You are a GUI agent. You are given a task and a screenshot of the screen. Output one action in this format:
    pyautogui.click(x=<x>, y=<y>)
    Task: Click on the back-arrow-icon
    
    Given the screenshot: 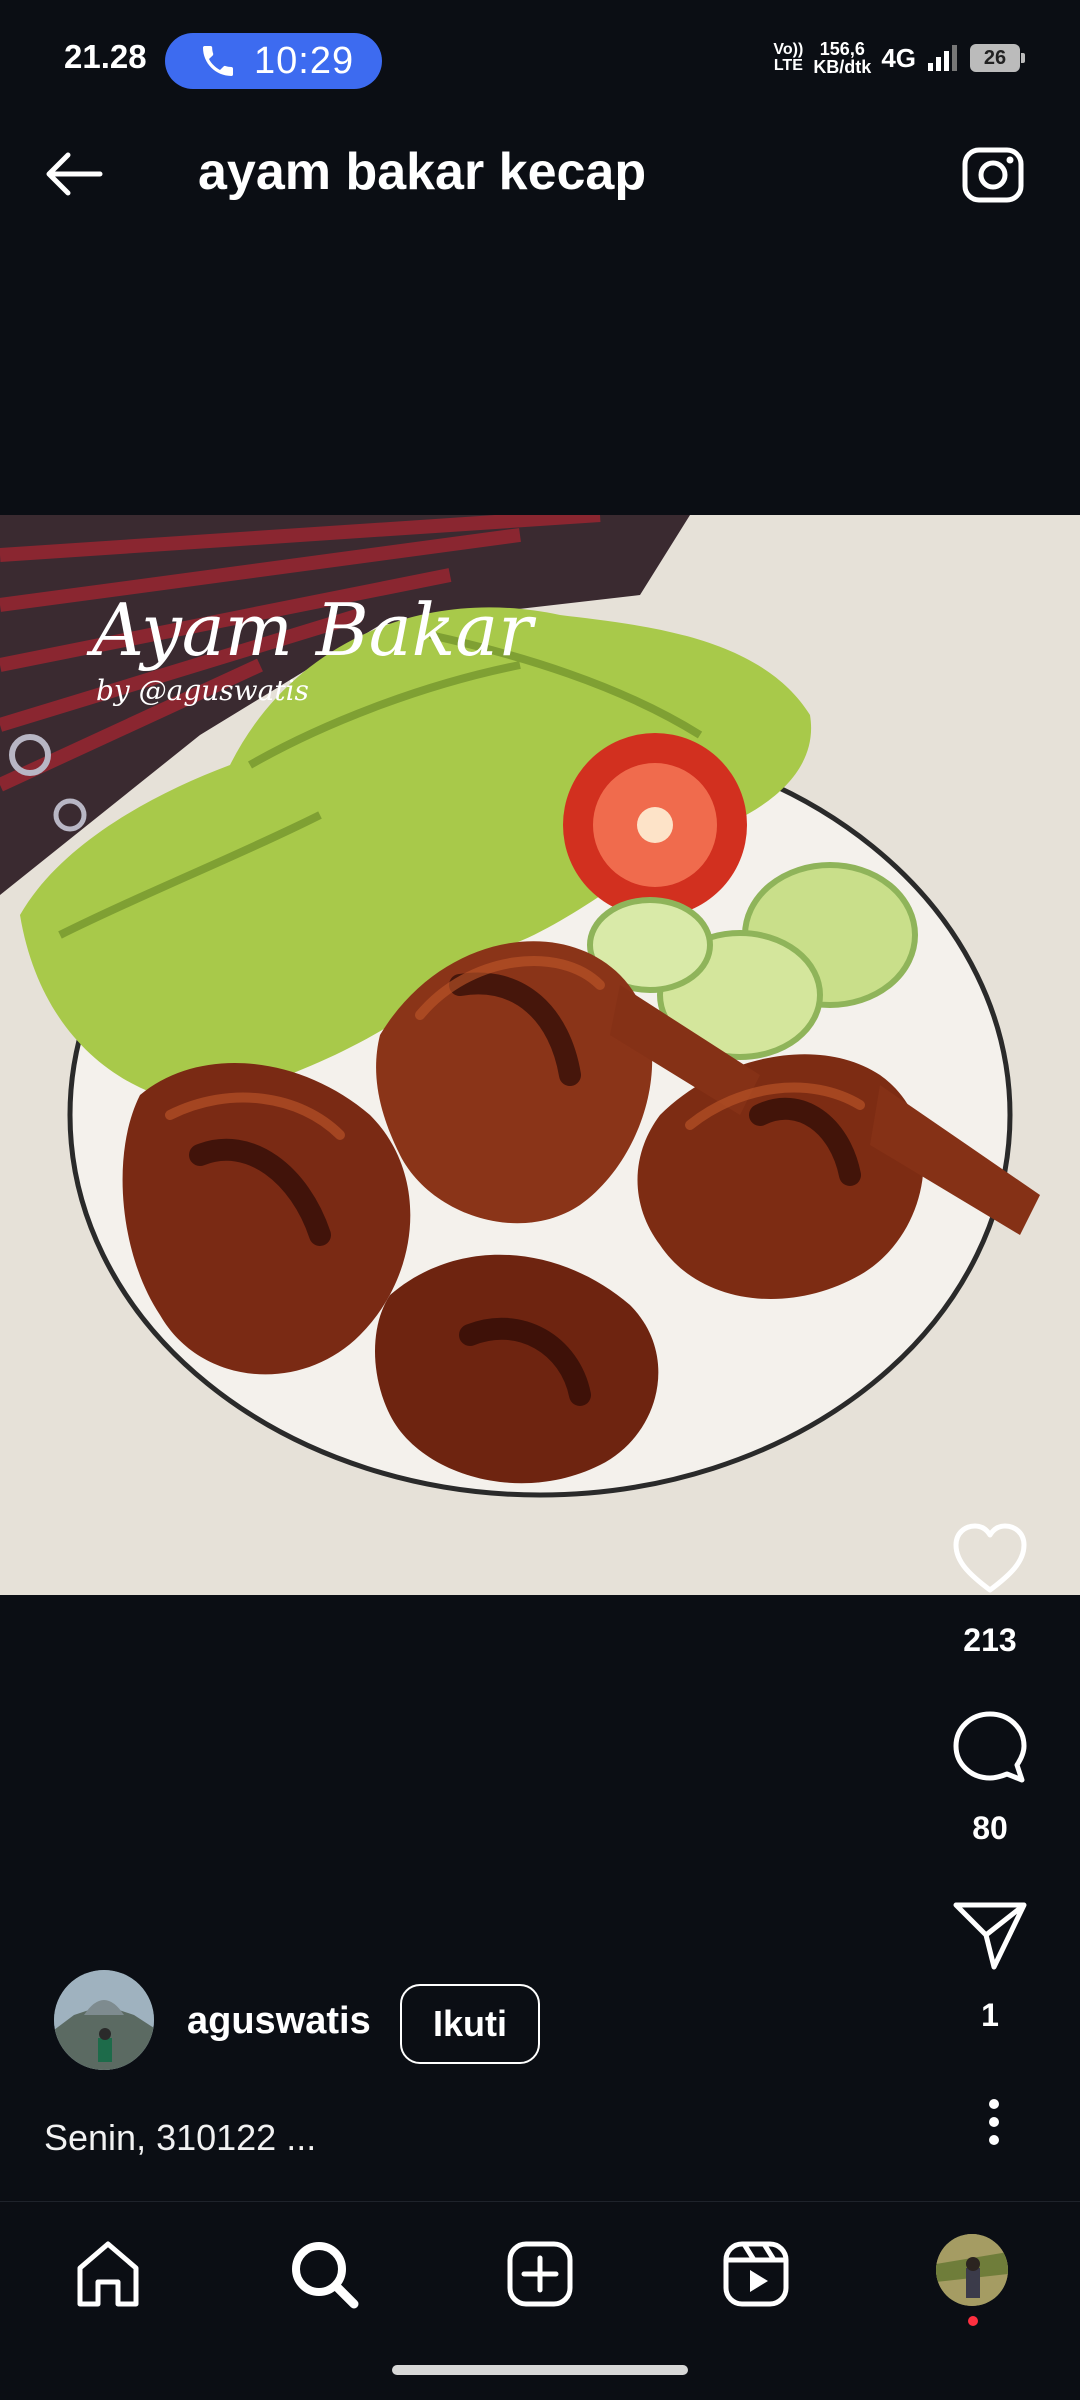 What is the action you would take?
    pyautogui.click(x=76, y=174)
    